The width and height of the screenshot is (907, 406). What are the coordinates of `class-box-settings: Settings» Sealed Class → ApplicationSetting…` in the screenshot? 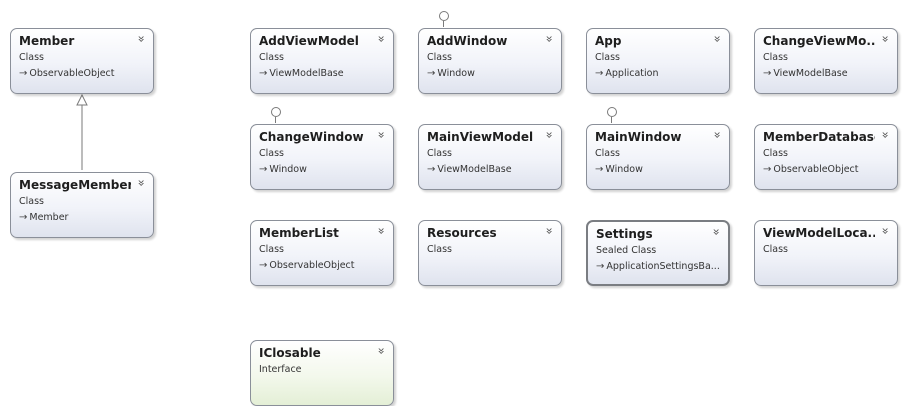 It's located at (658, 253).